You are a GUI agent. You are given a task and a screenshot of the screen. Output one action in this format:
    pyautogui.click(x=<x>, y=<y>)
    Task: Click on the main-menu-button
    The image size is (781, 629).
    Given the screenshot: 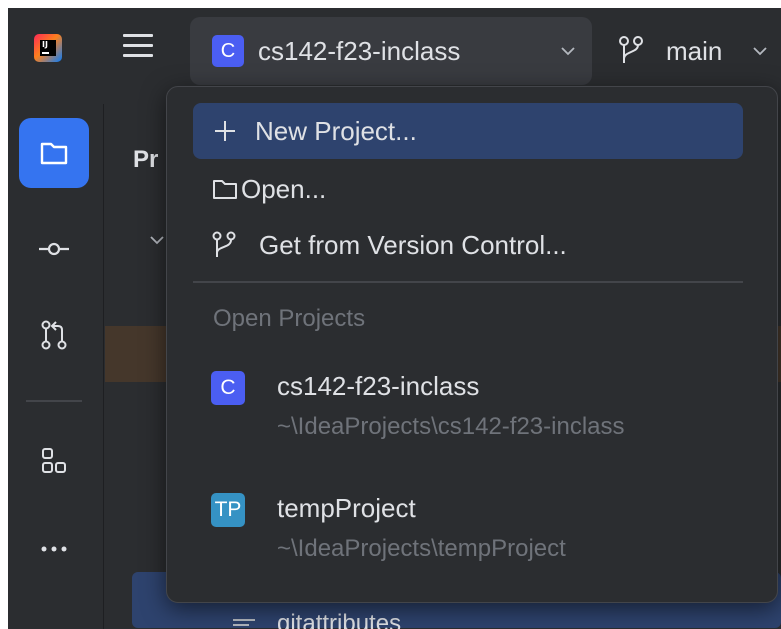 What is the action you would take?
    pyautogui.click(x=138, y=46)
    